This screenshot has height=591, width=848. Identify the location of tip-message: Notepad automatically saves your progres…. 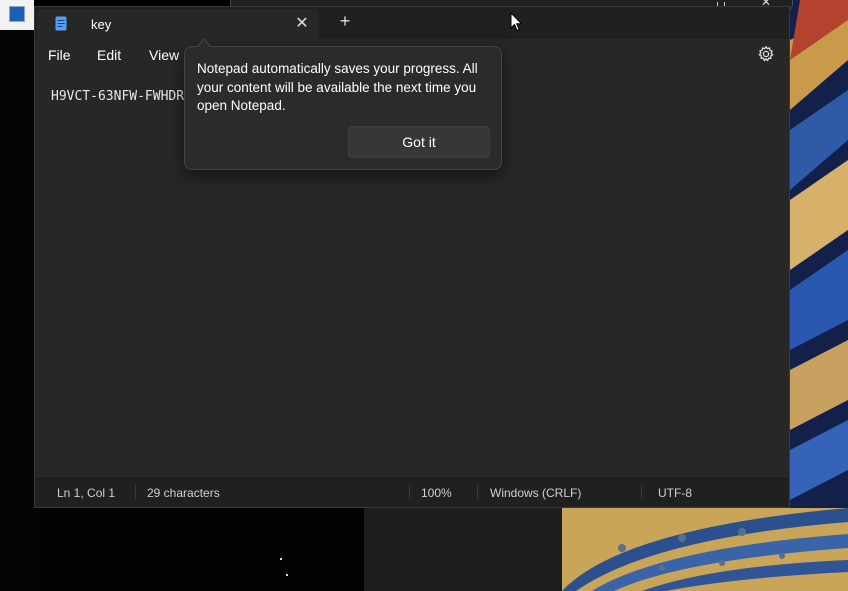
(337, 87).